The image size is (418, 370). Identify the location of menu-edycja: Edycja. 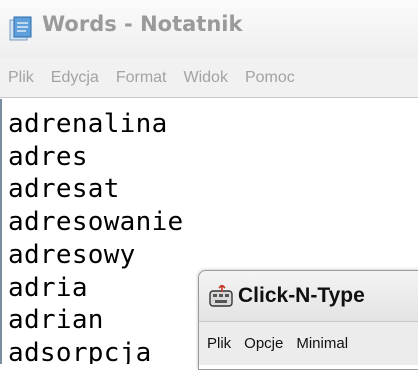
(75, 78).